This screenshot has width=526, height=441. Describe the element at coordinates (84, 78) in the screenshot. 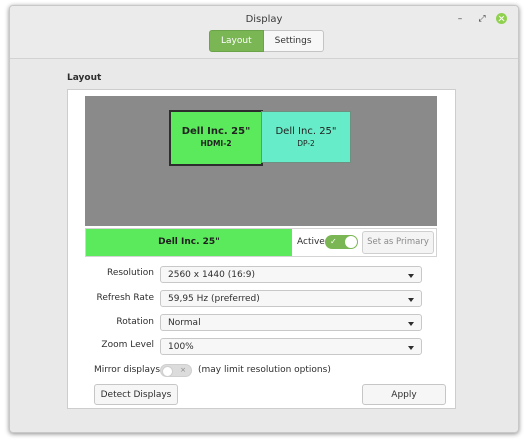

I see `layout-section-title: Layout` at that location.